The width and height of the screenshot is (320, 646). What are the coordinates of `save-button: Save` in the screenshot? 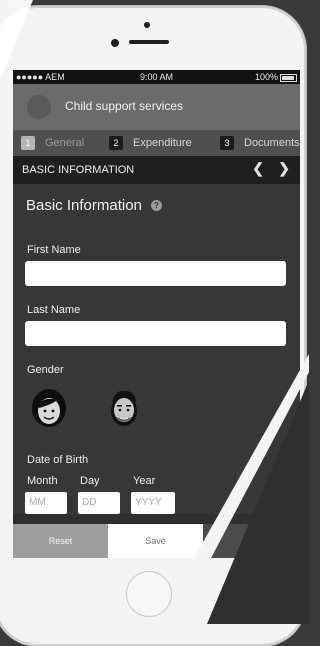 It's located at (155, 541).